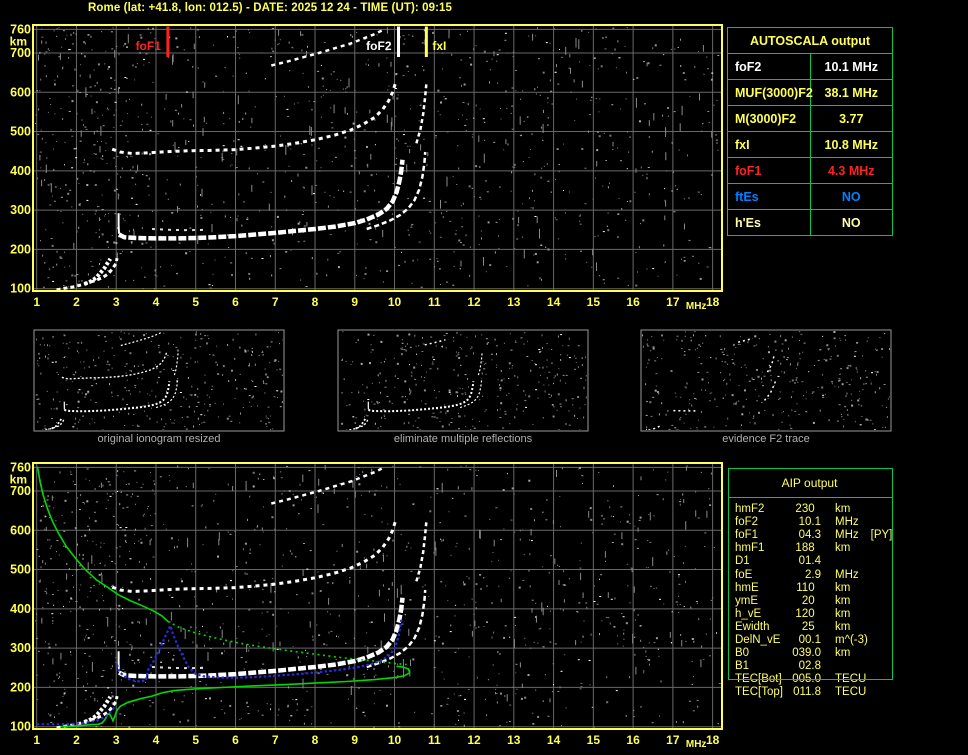 This screenshot has width=968, height=755. Describe the element at coordinates (673, 740) in the screenshot. I see `x-tick-label: 17` at that location.